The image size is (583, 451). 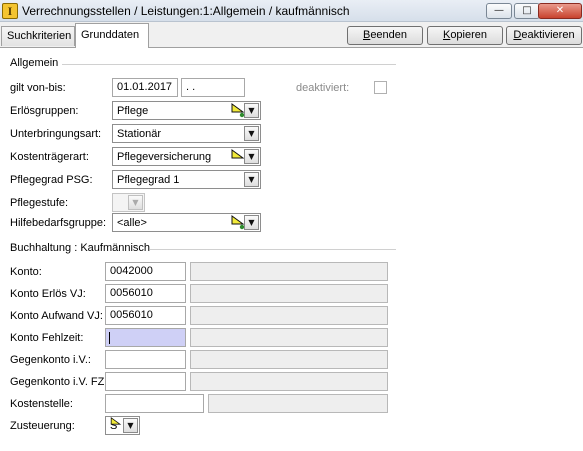 I want to click on deaktivieren-button: Deaktivieren, so click(x=544, y=35).